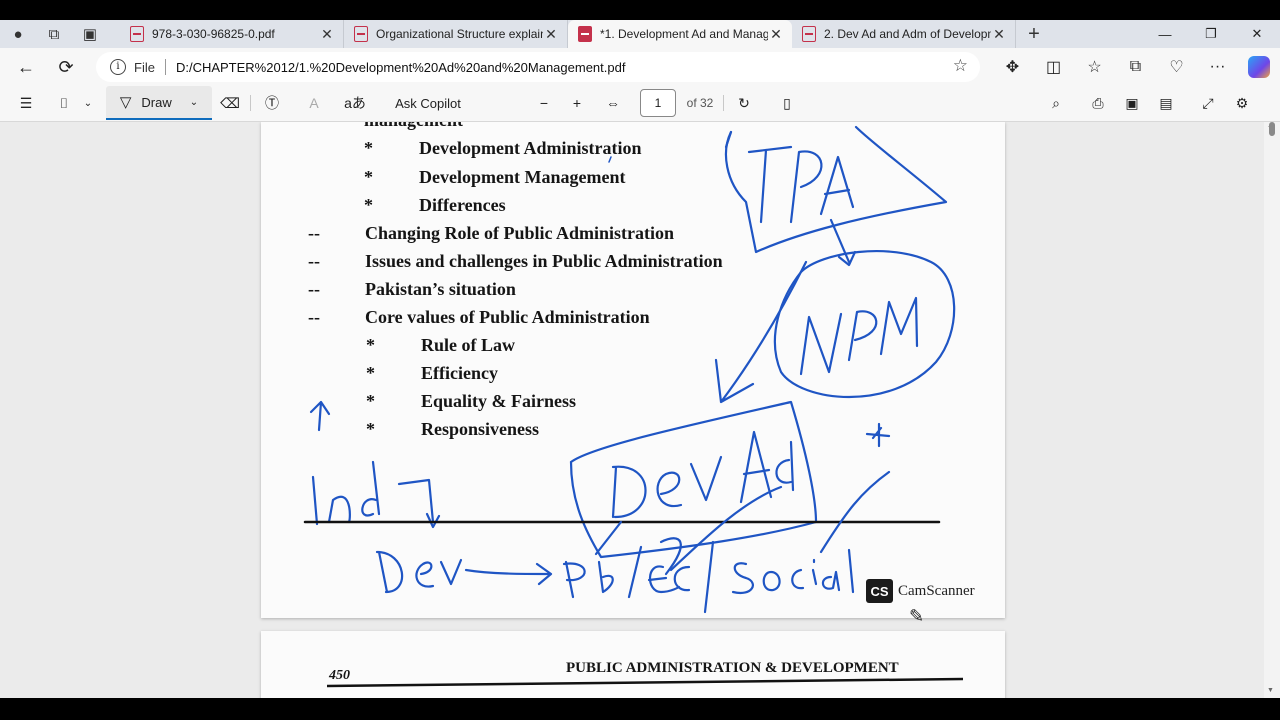  I want to click on ask-copilot-label: Ask Copilot, so click(428, 103).